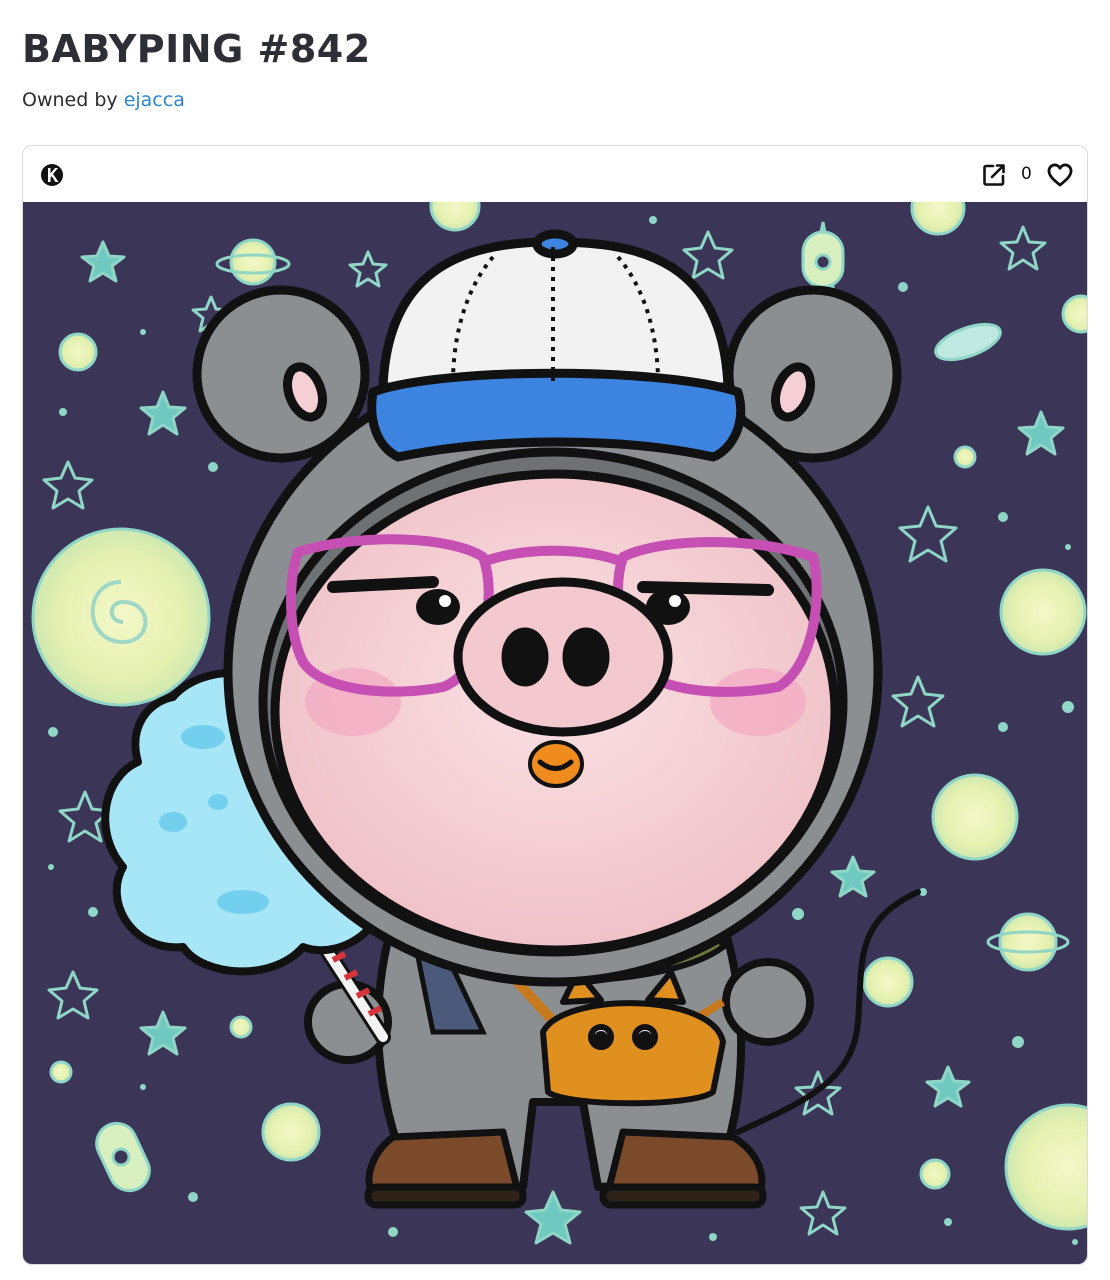  What do you see at coordinates (196, 49) in the screenshot?
I see `page-title: BABYPING #842` at bounding box center [196, 49].